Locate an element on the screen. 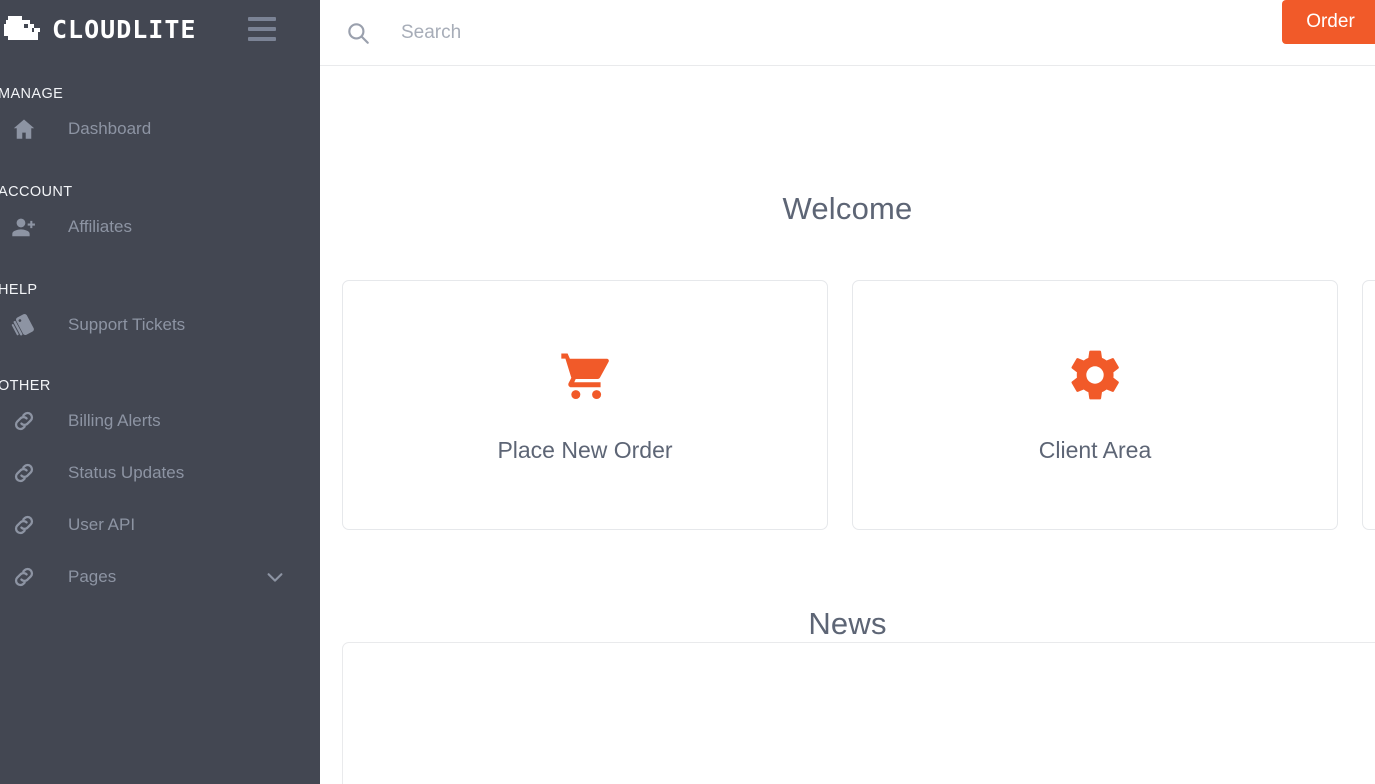 The image size is (1375, 784). sidebar-section-title: HELP is located at coordinates (19, 290).